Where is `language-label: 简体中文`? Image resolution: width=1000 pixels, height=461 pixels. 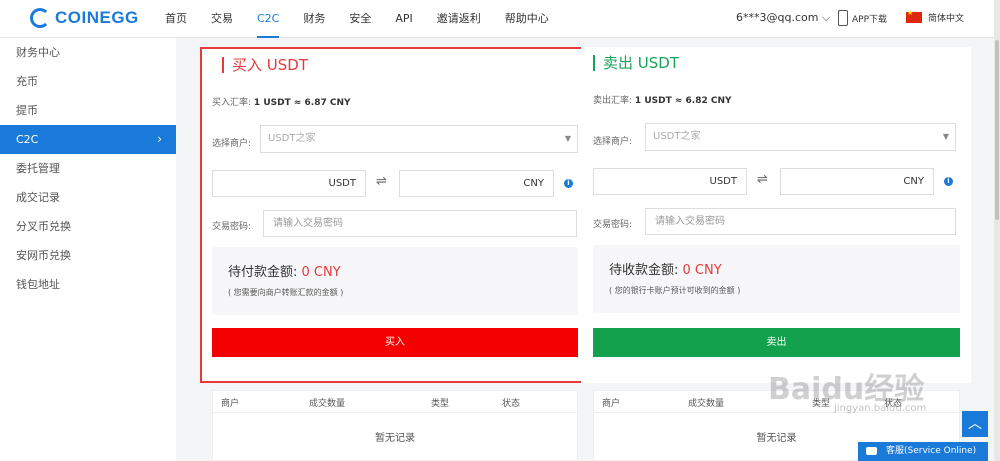 language-label: 简体中文 is located at coordinates (946, 19).